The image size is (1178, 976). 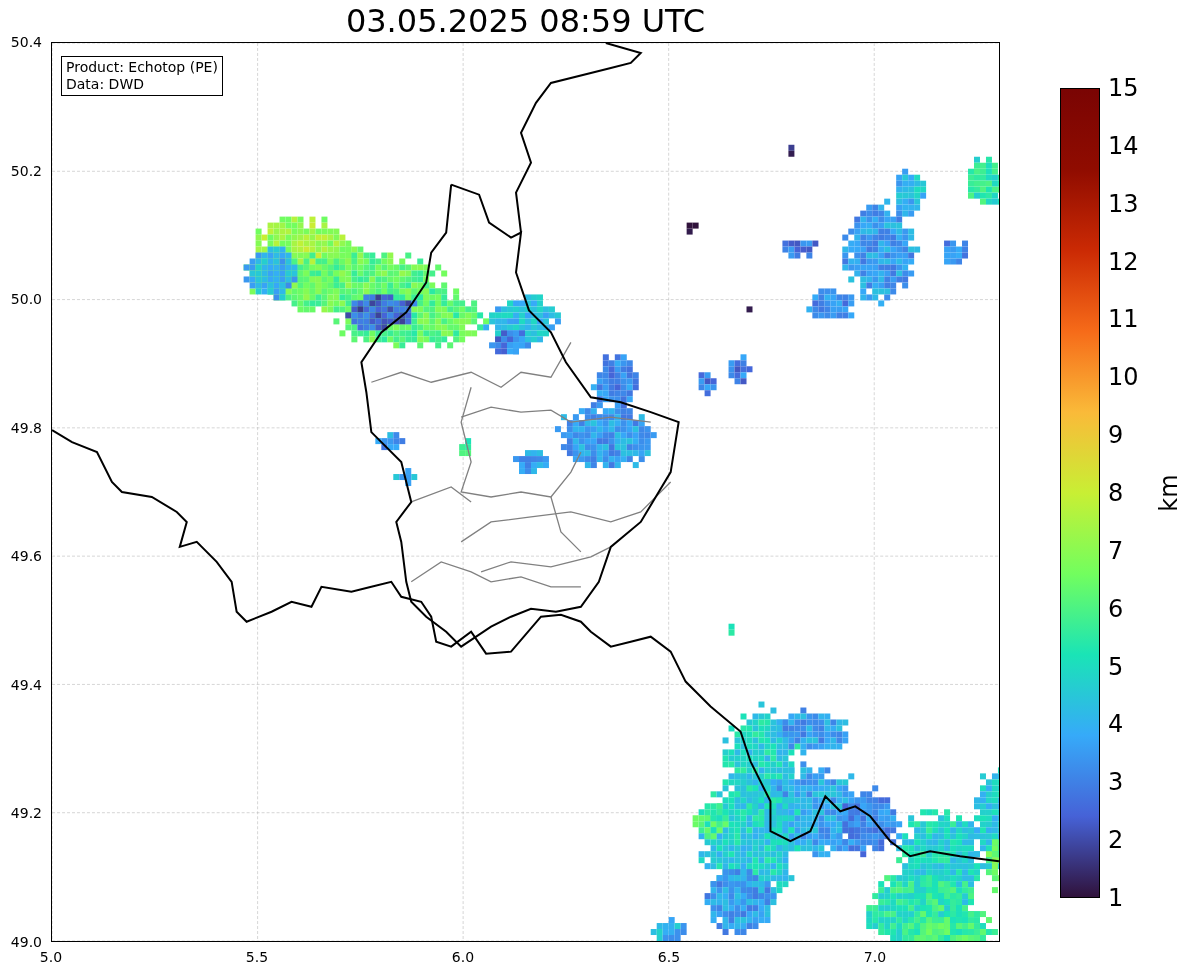 I want to click on y-tick-label: 49.0, so click(x=26, y=942).